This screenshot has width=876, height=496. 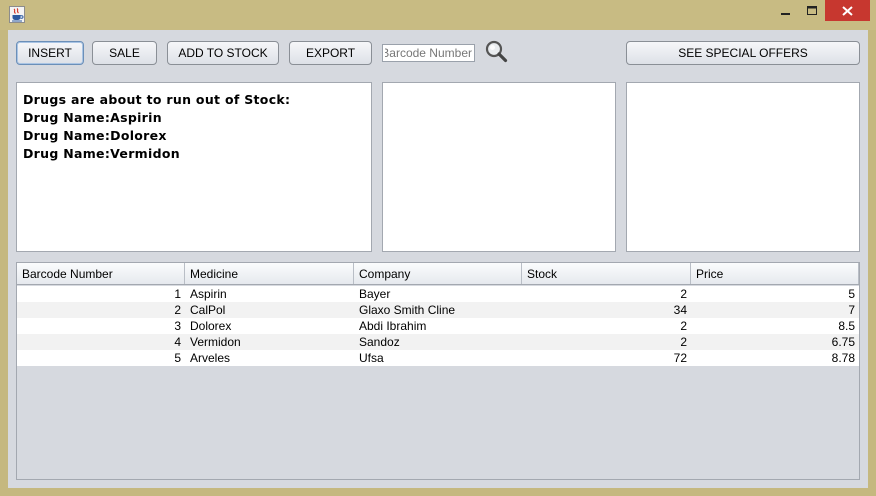 I want to click on price-cell: 6.75, so click(x=843, y=342).